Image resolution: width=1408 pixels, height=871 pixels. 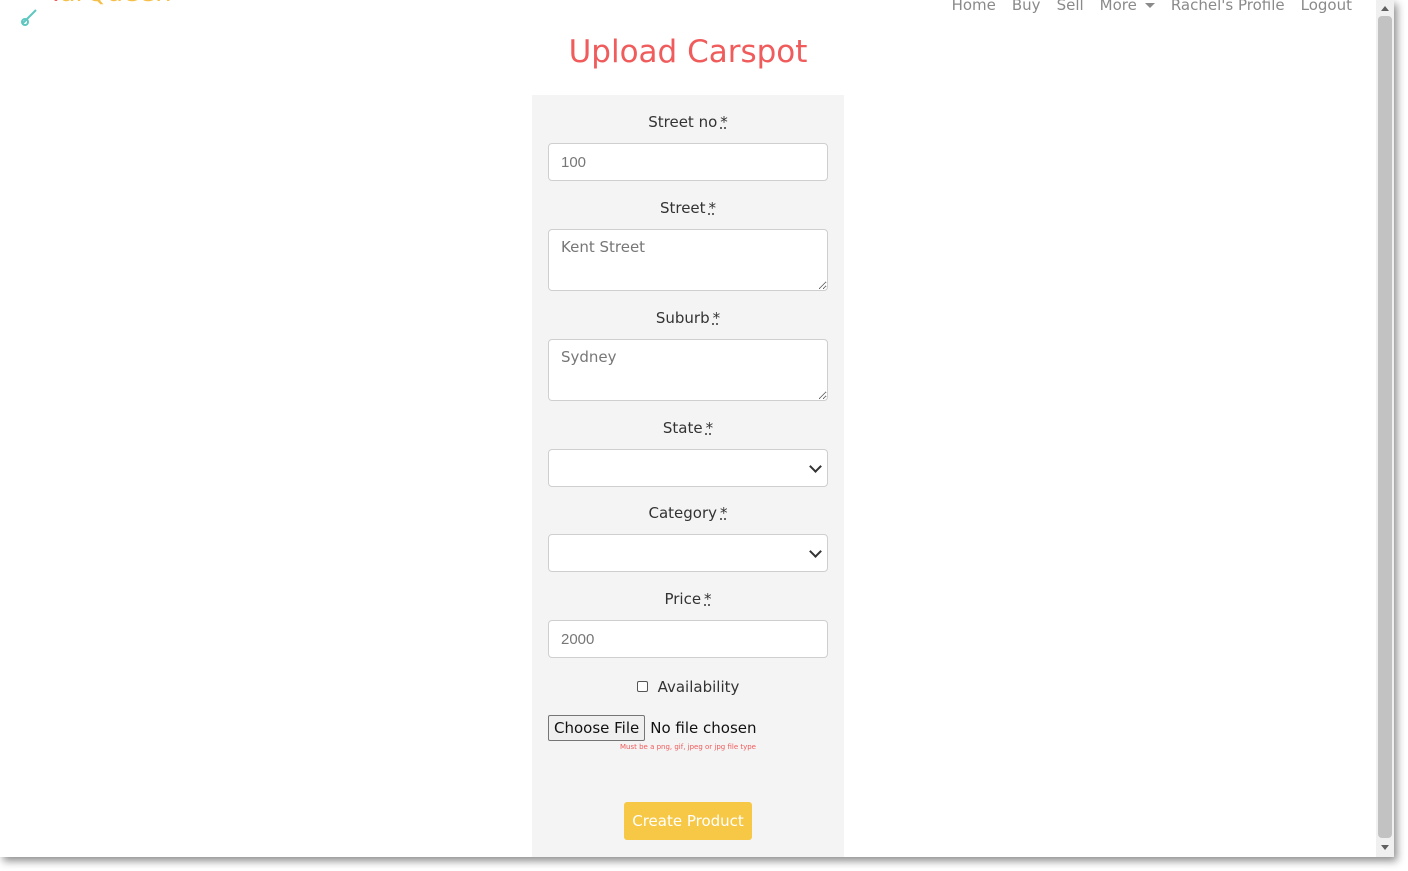 I want to click on create-product-button: Create Product, so click(x=688, y=821).